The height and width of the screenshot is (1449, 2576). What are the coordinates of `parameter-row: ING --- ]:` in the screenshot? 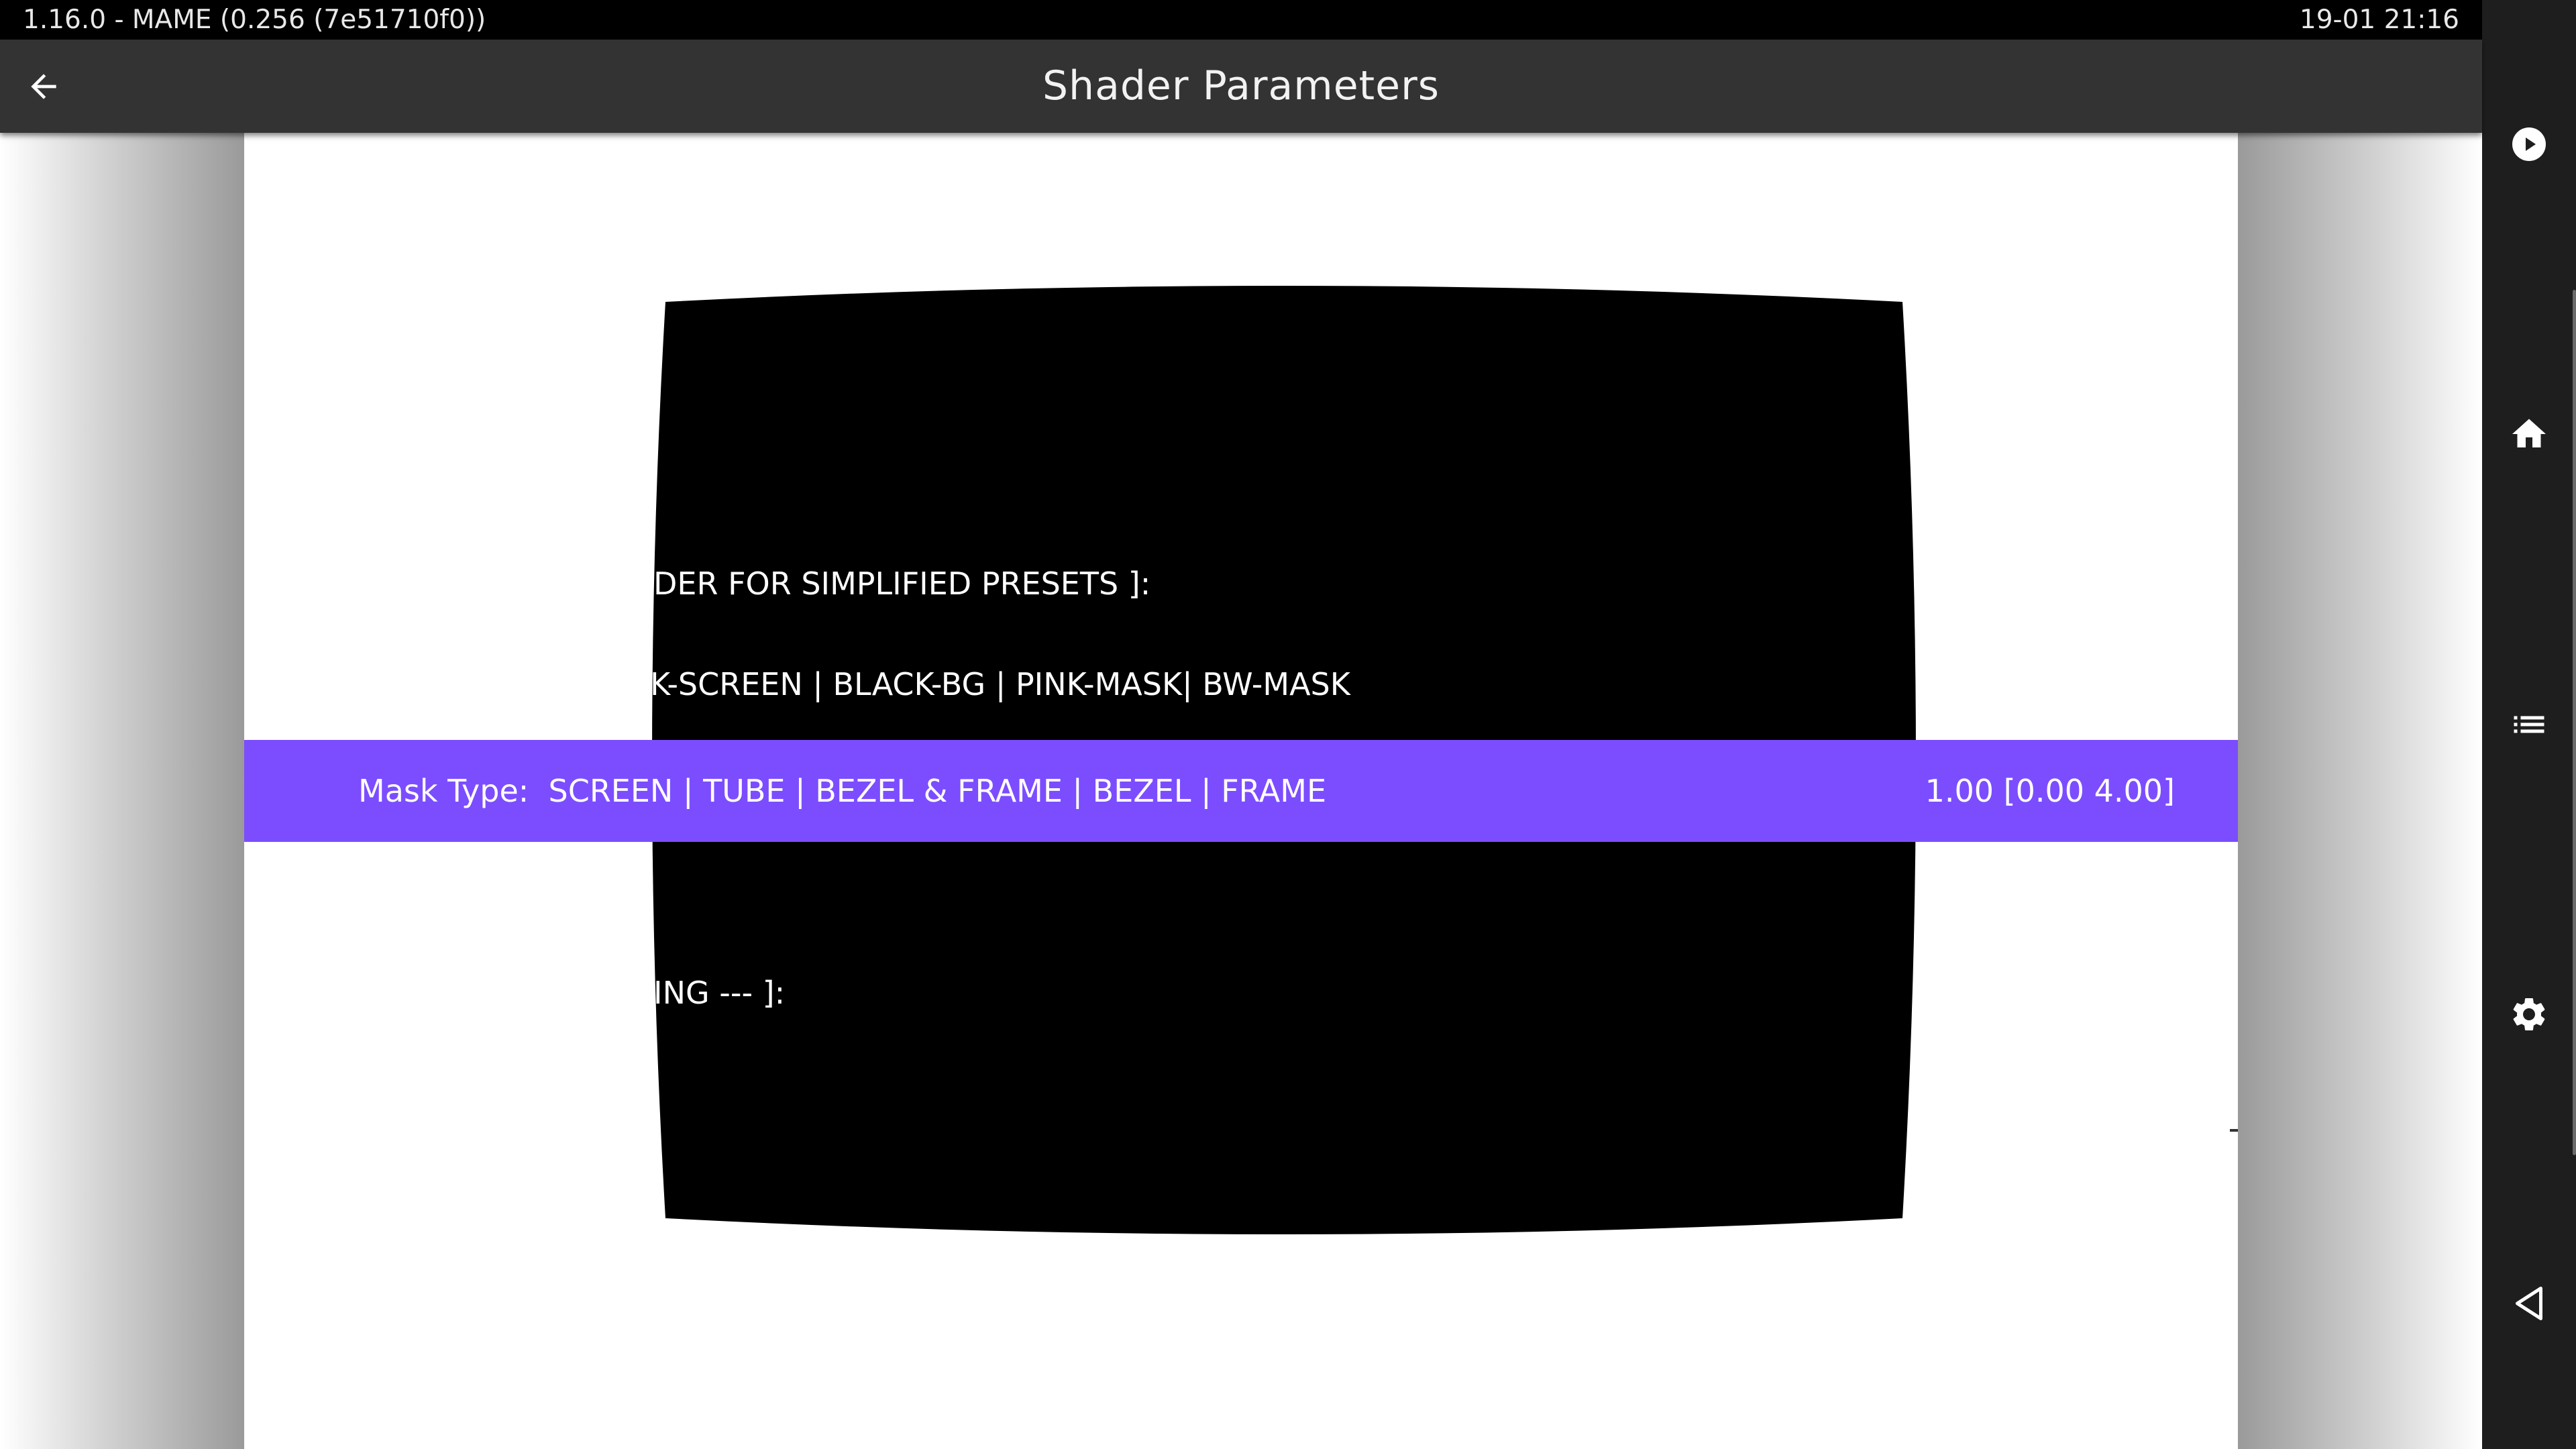 It's located at (719, 993).